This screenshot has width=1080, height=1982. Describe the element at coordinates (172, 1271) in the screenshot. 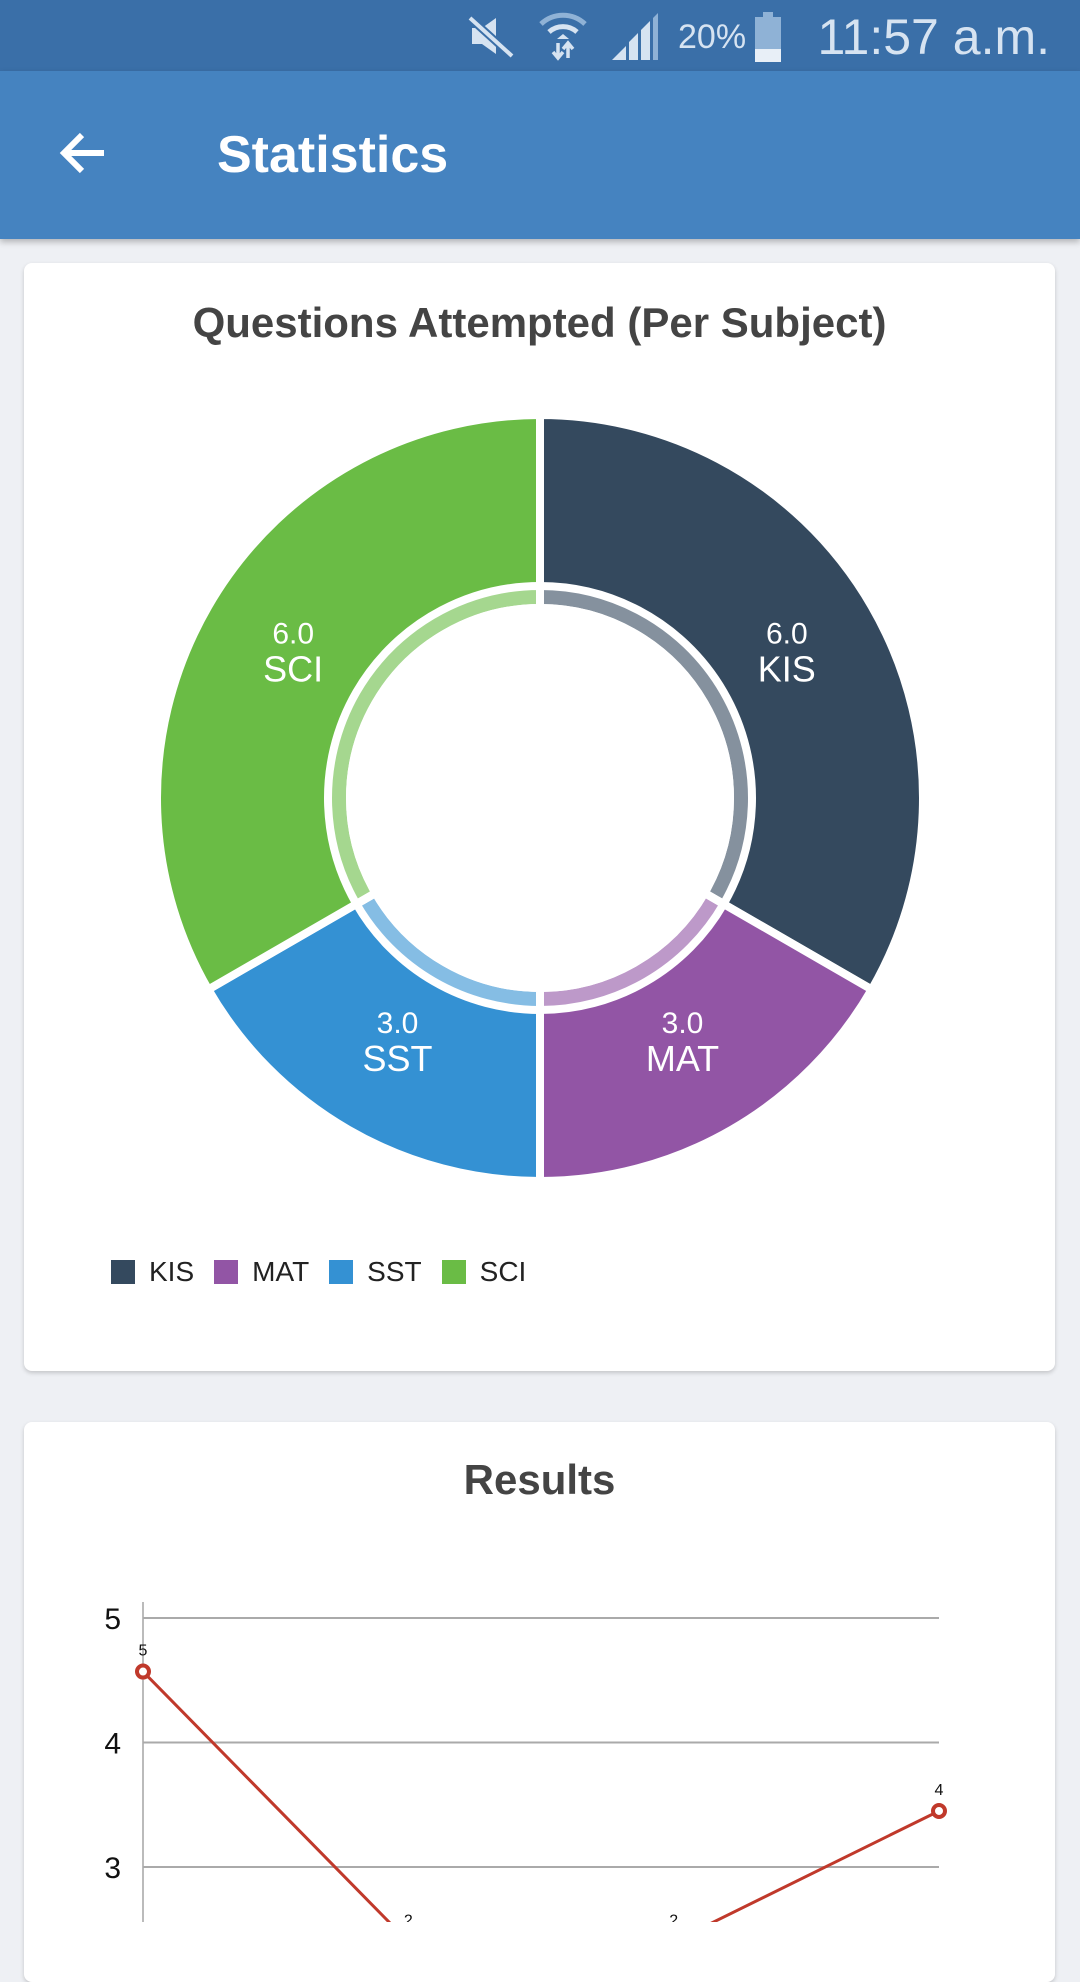

I see `legend-label: KIS` at that location.